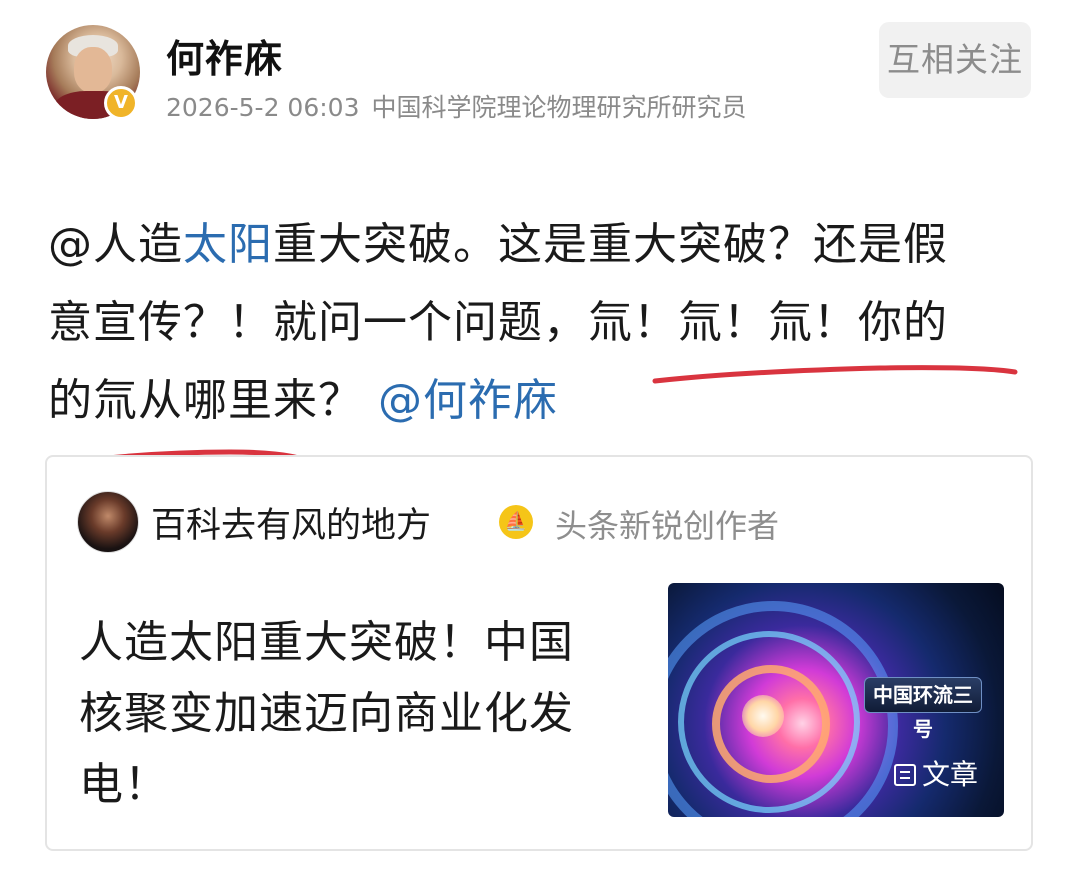  Describe the element at coordinates (955, 60) in the screenshot. I see `follow-button: 互相关注` at that location.